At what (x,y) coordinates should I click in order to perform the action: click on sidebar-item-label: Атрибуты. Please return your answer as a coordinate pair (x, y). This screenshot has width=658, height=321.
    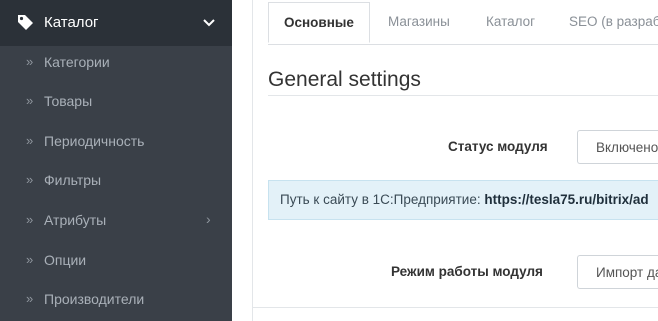
    Looking at the image, I should click on (75, 220).